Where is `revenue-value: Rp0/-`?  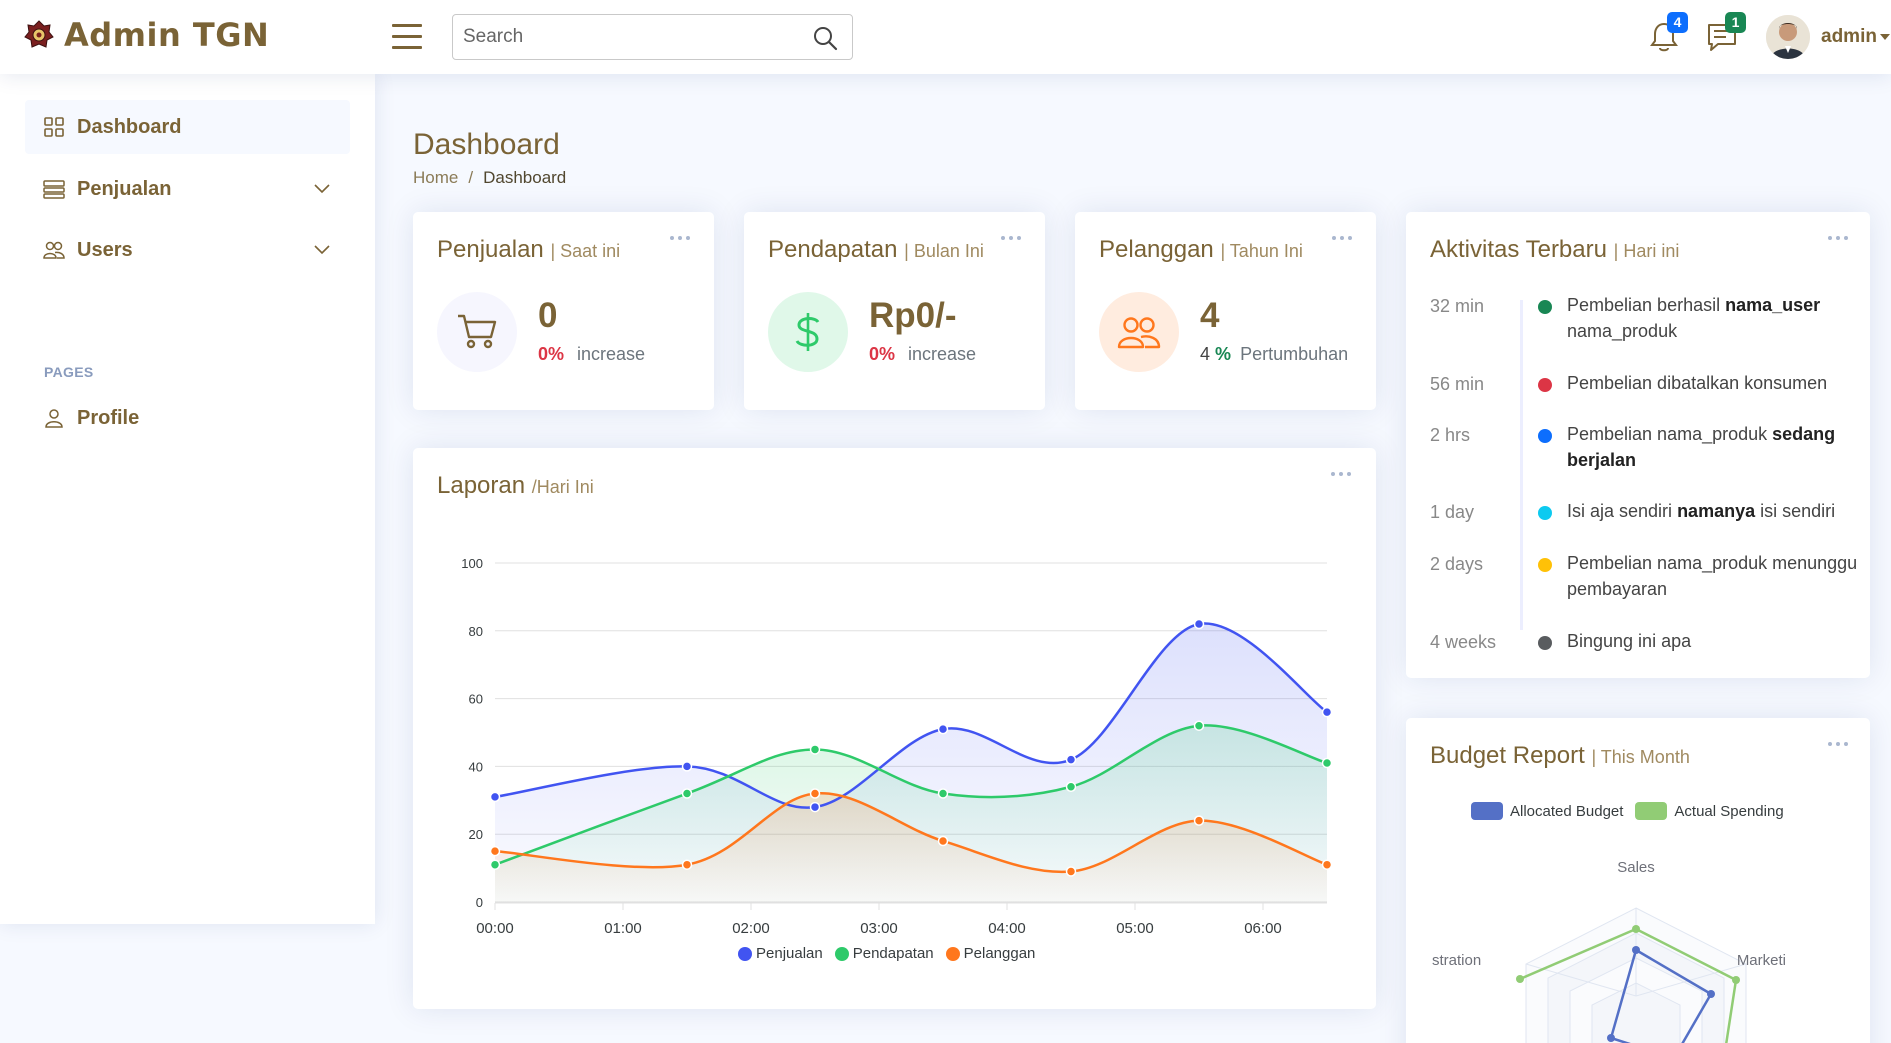 revenue-value: Rp0/- is located at coordinates (913, 315).